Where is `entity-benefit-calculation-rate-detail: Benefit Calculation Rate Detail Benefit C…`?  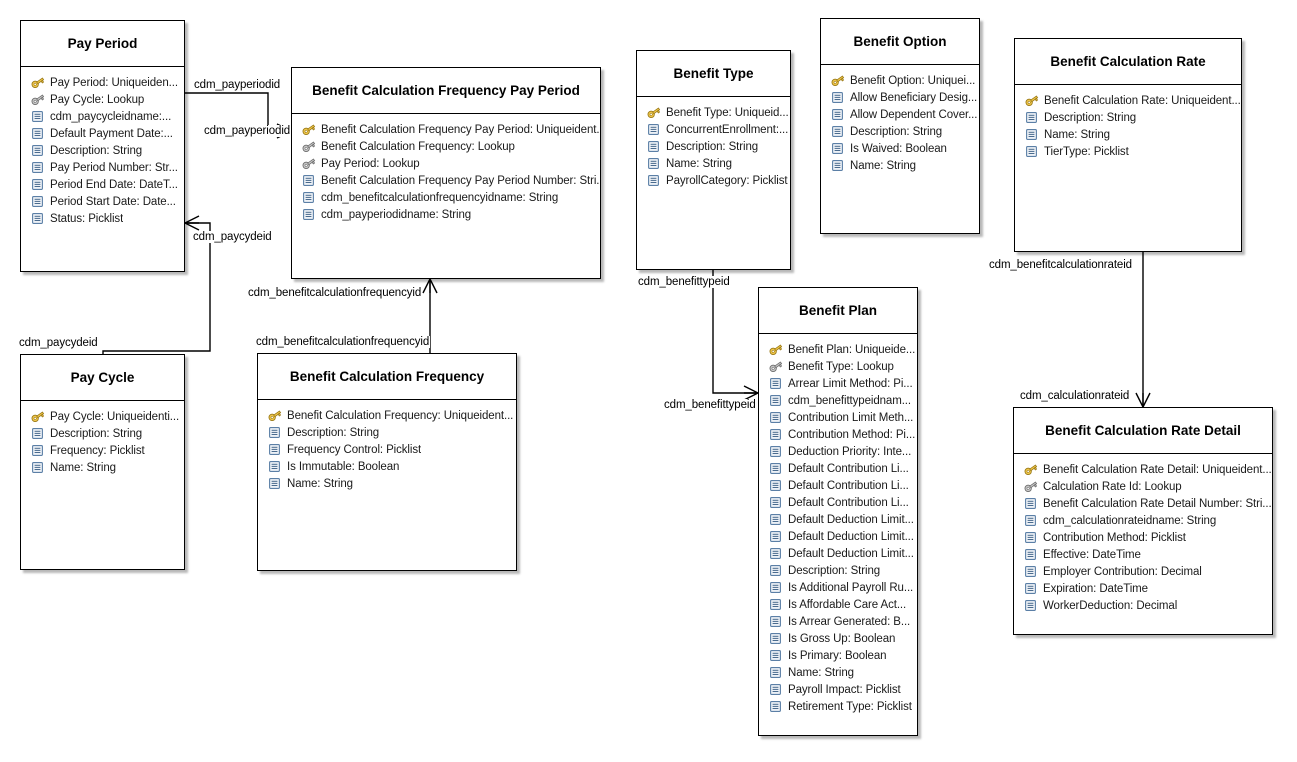 entity-benefit-calculation-rate-detail: Benefit Calculation Rate Detail Benefit C… is located at coordinates (1143, 521).